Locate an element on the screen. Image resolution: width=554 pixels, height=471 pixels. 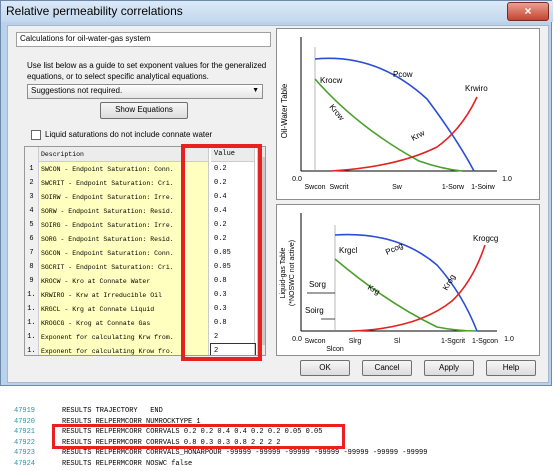
line-number: 47924 is located at coordinates (25, 463).